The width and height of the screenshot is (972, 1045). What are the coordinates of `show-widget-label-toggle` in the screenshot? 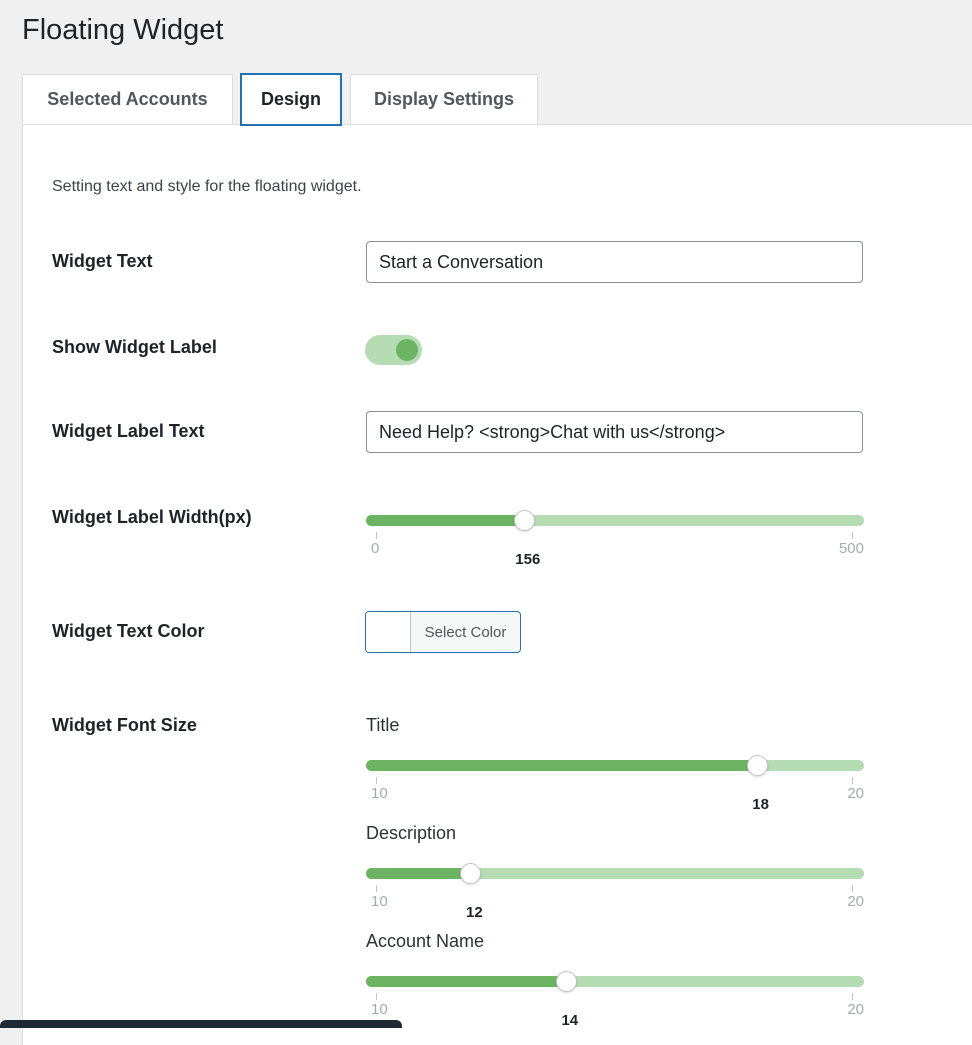 It's located at (393, 350).